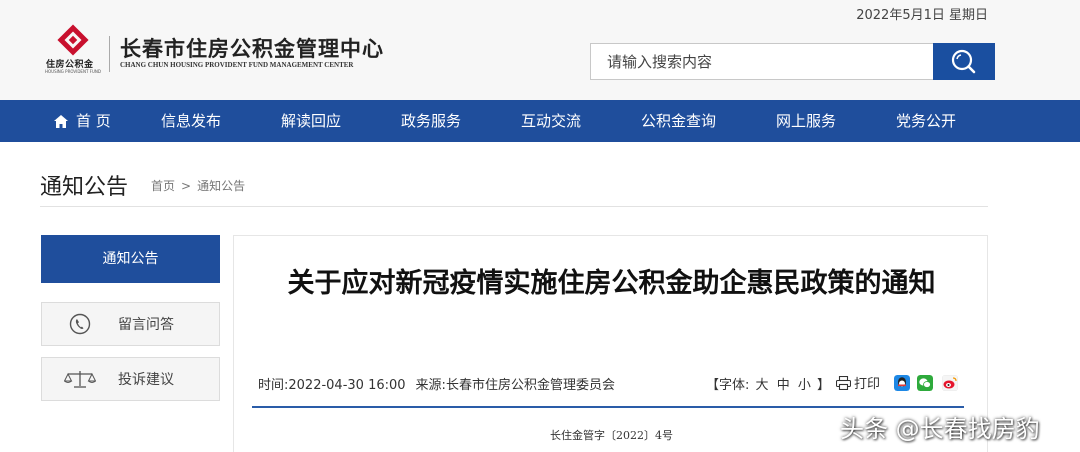 The image size is (1080, 452). I want to click on breadcrumb-current: 通知公告, so click(221, 186).